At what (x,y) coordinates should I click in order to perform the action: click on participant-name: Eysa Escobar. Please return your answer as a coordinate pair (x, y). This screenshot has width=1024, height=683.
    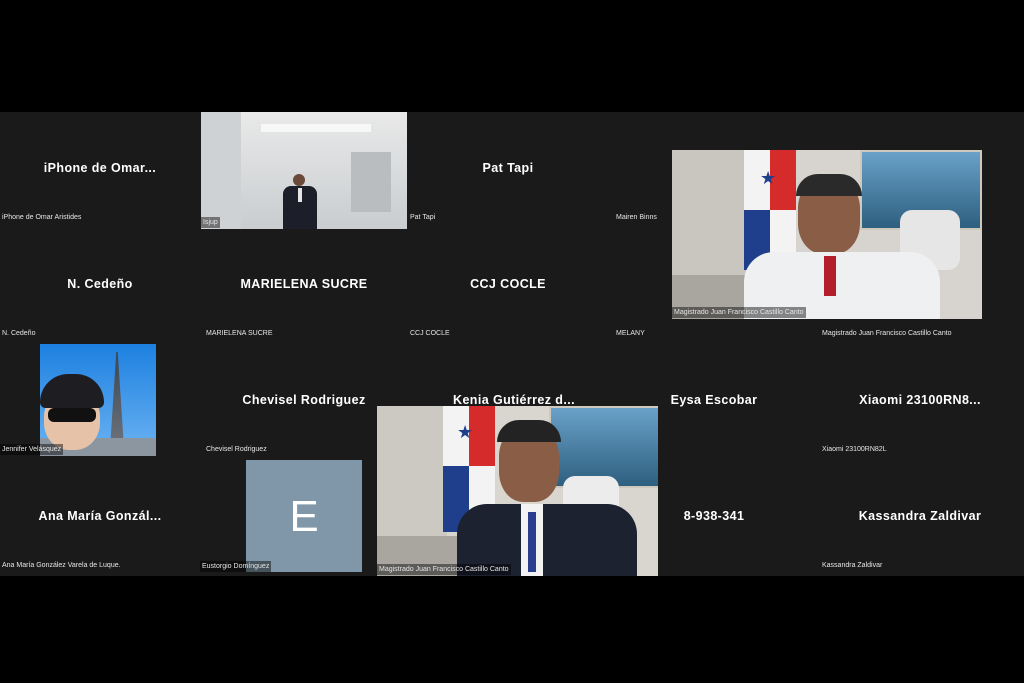
    Looking at the image, I should click on (714, 400).